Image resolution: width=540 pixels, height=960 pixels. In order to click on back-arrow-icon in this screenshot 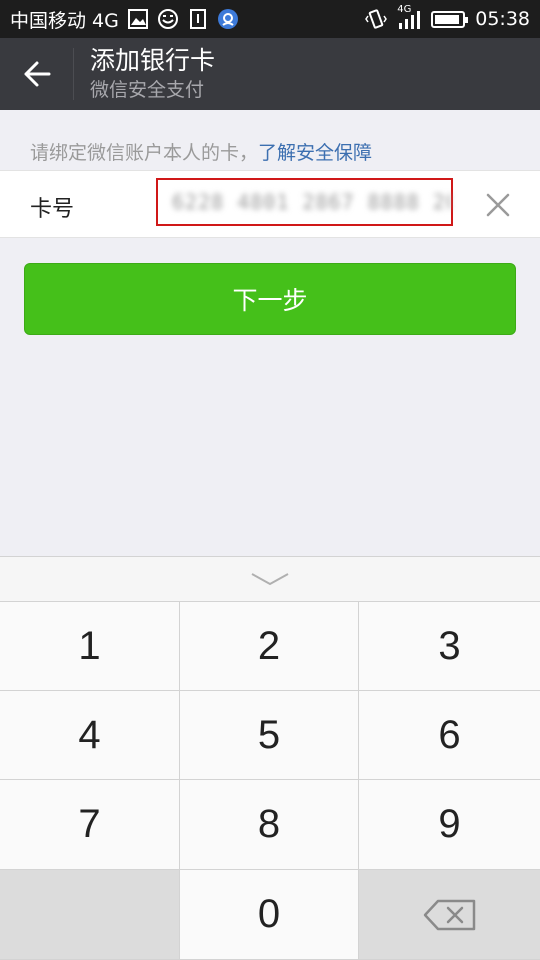, I will do `click(37, 74)`.